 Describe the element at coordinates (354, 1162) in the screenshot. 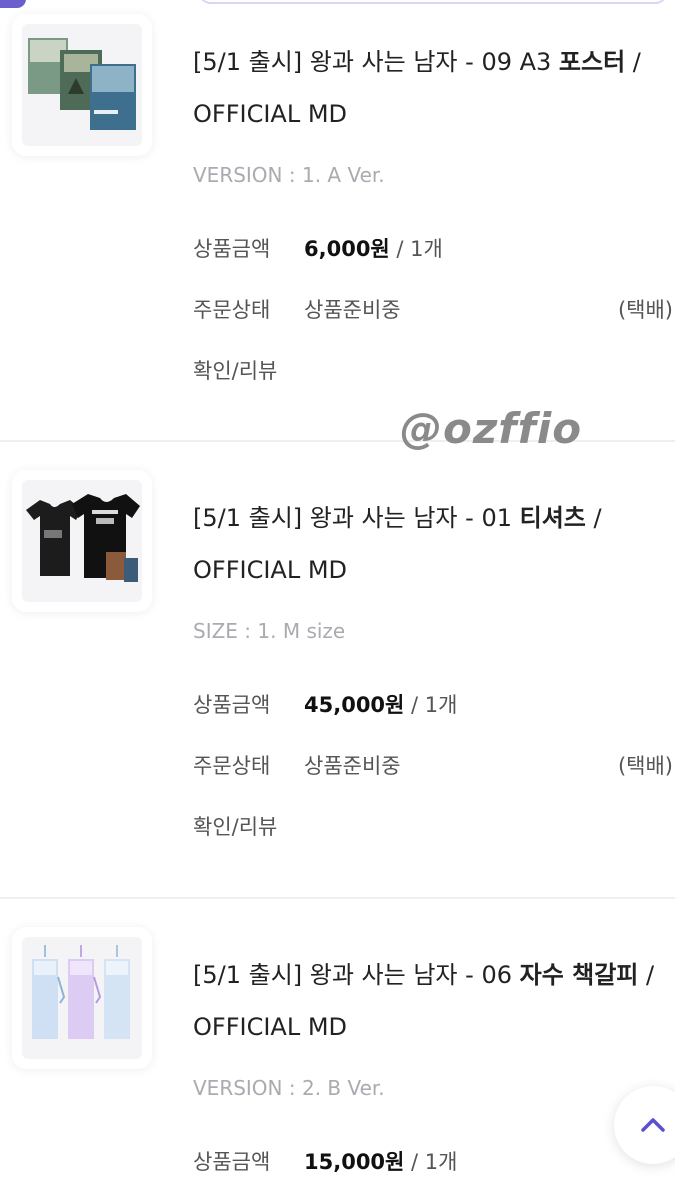

I see `price-value: 15,000원` at that location.